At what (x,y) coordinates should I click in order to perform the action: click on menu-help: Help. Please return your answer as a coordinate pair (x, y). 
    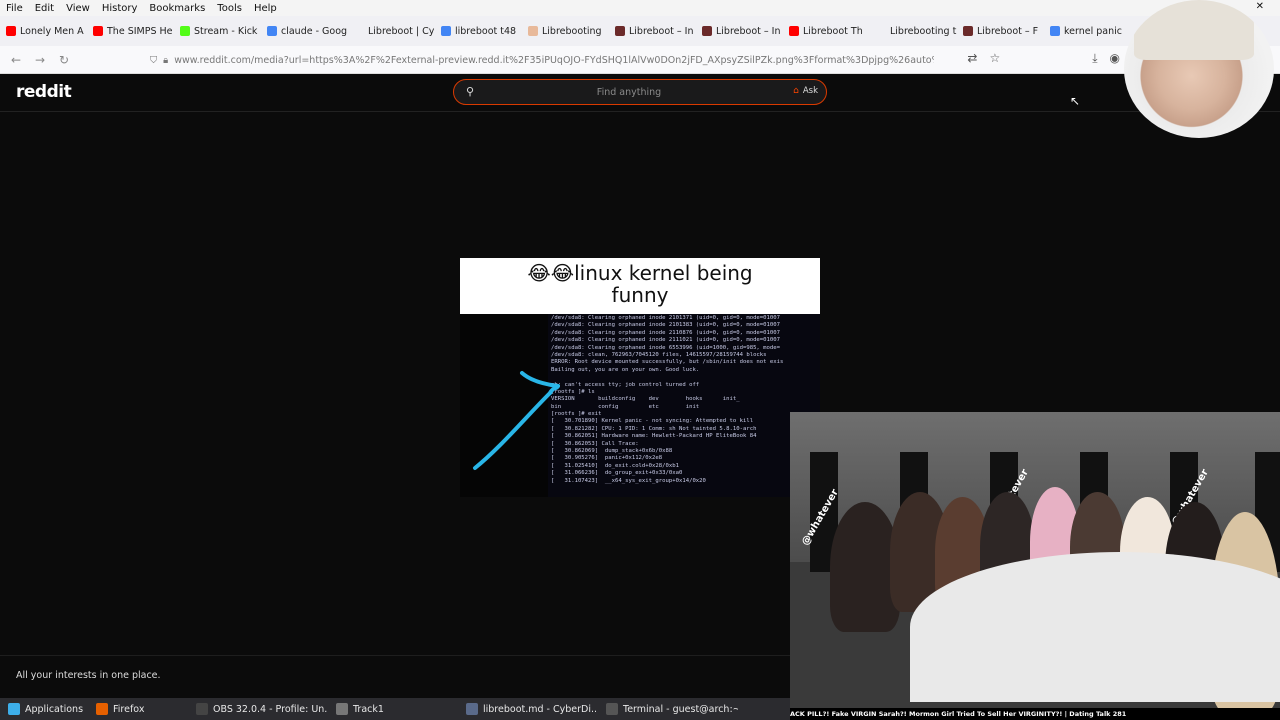
    Looking at the image, I should click on (265, 8).